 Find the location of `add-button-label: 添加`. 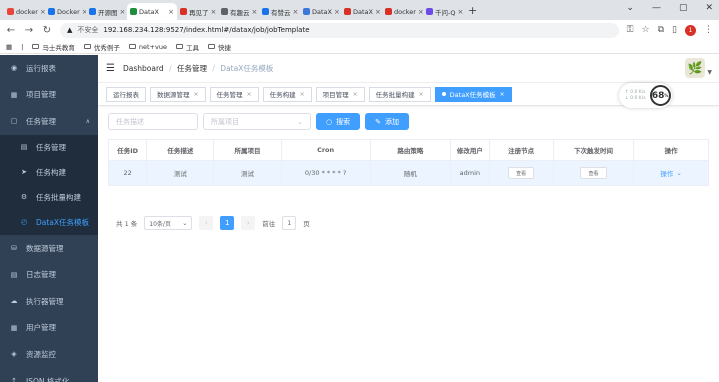

add-button-label: 添加 is located at coordinates (391, 121).